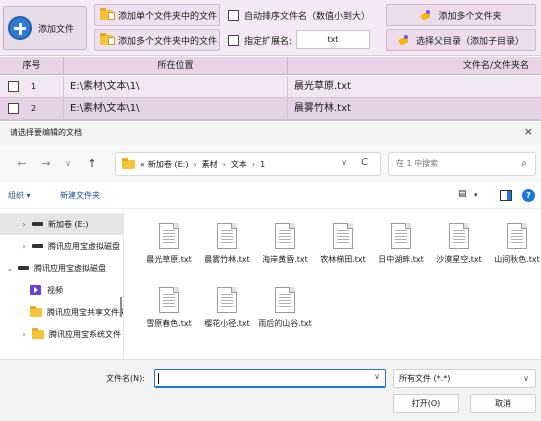 The height and width of the screenshot is (421, 541). Describe the element at coordinates (459, 259) in the screenshot. I see `file-name: 沙漠星空.txt` at that location.